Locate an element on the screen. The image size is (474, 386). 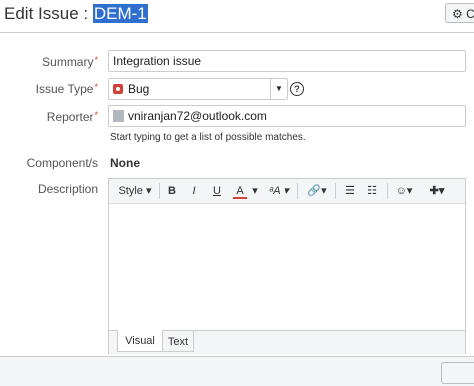
summary-input: Integration issue is located at coordinates (287, 61).